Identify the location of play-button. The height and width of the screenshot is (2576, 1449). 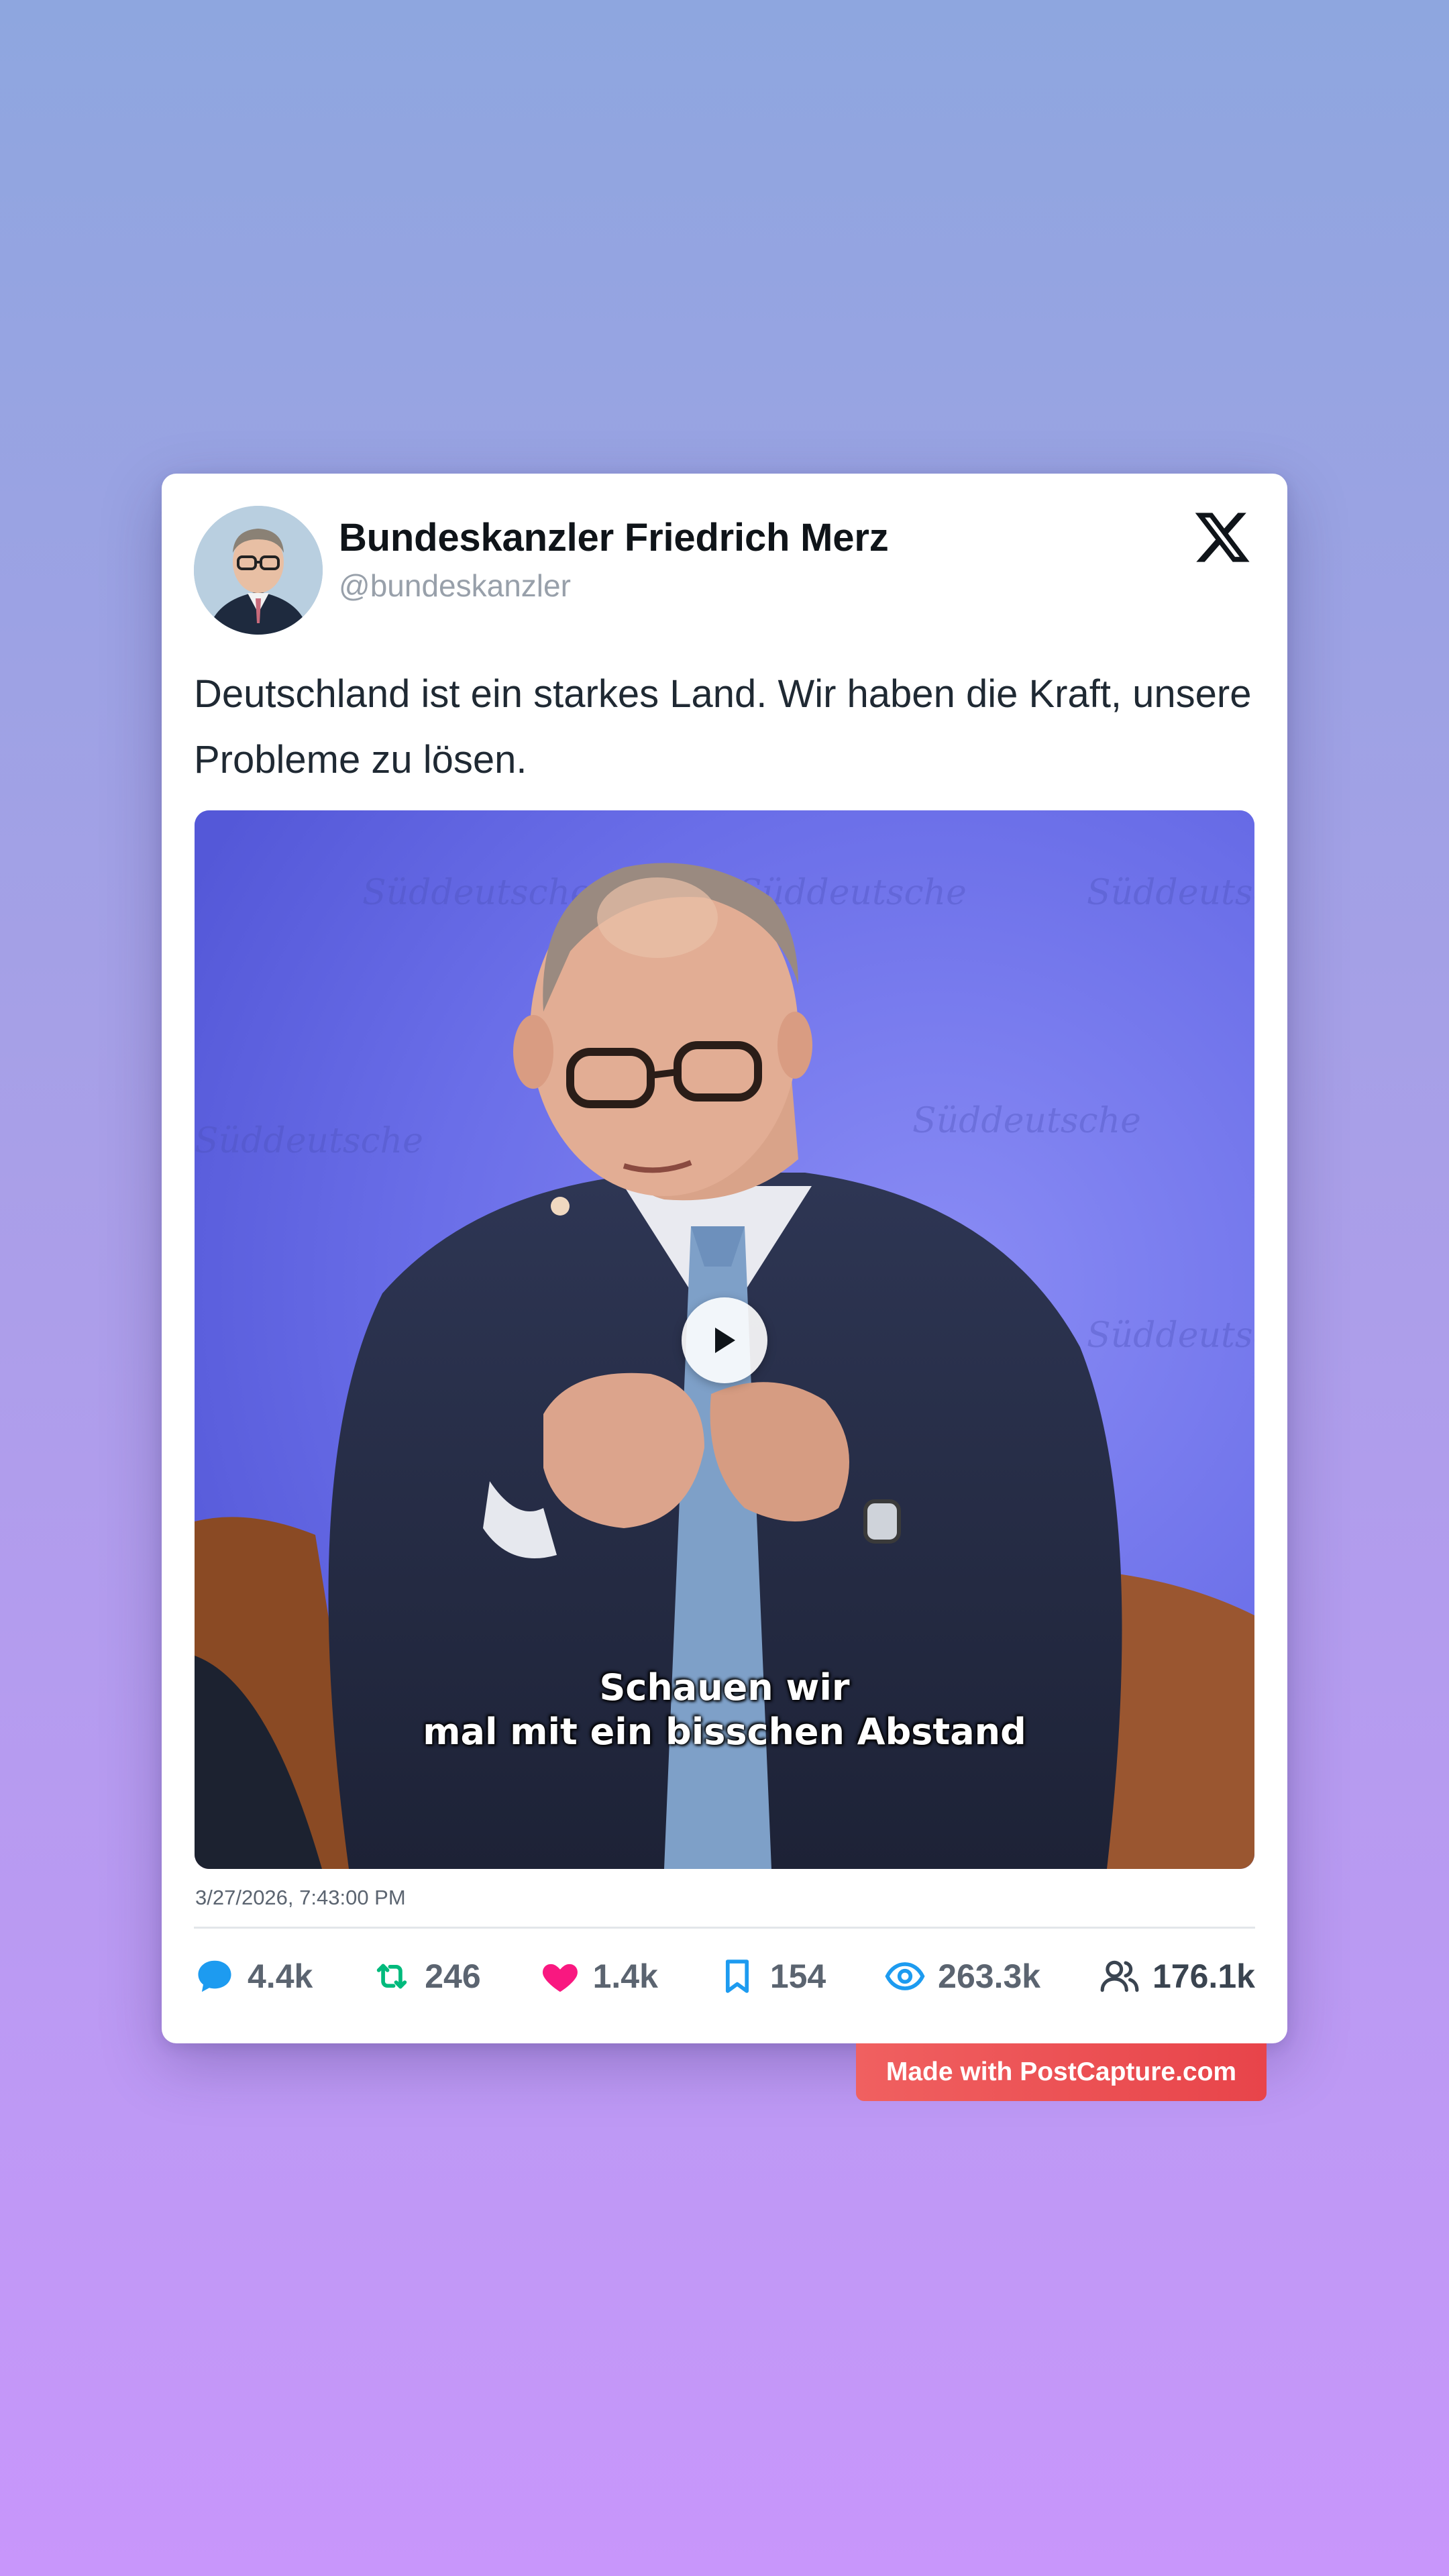
(724, 1340).